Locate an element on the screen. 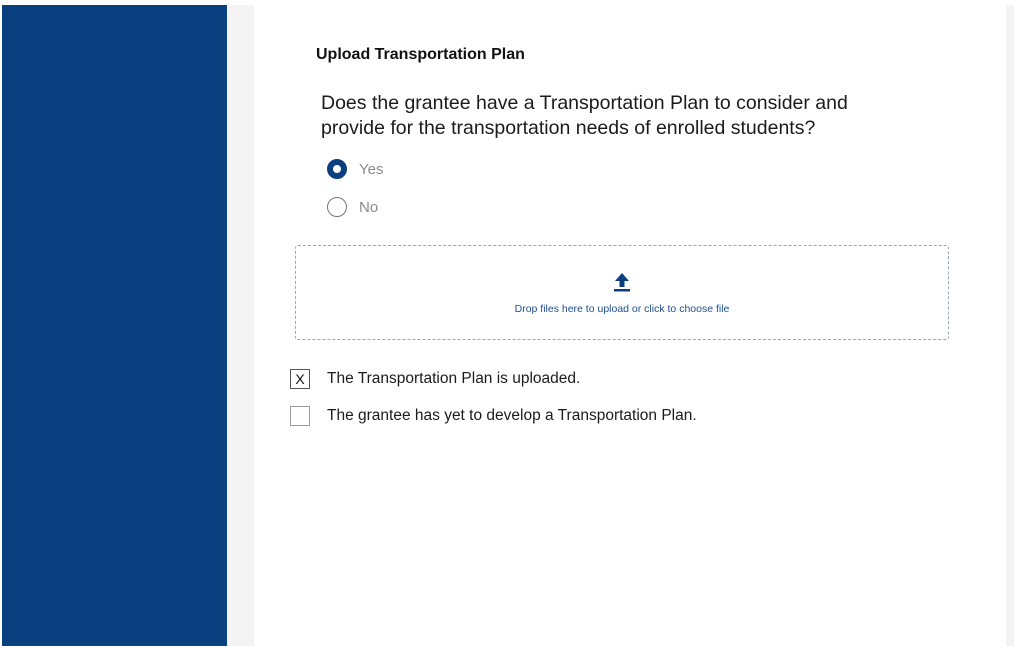  radio-unchecked-icon is located at coordinates (337, 207).